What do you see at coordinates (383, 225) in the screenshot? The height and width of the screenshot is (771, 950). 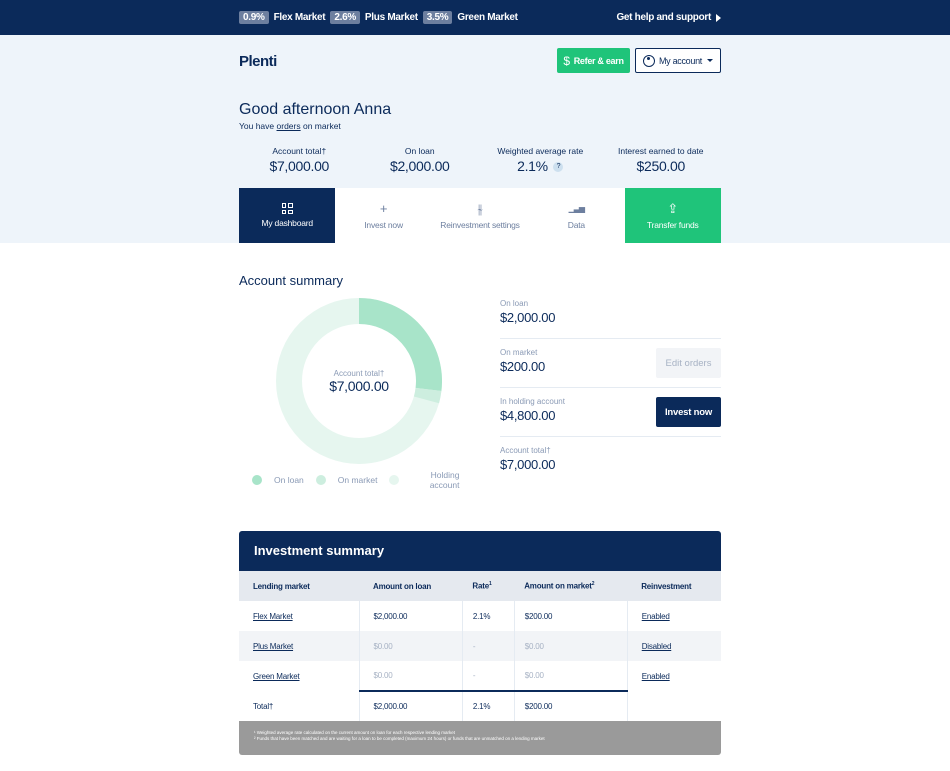 I see `tab-label: Invest now` at bounding box center [383, 225].